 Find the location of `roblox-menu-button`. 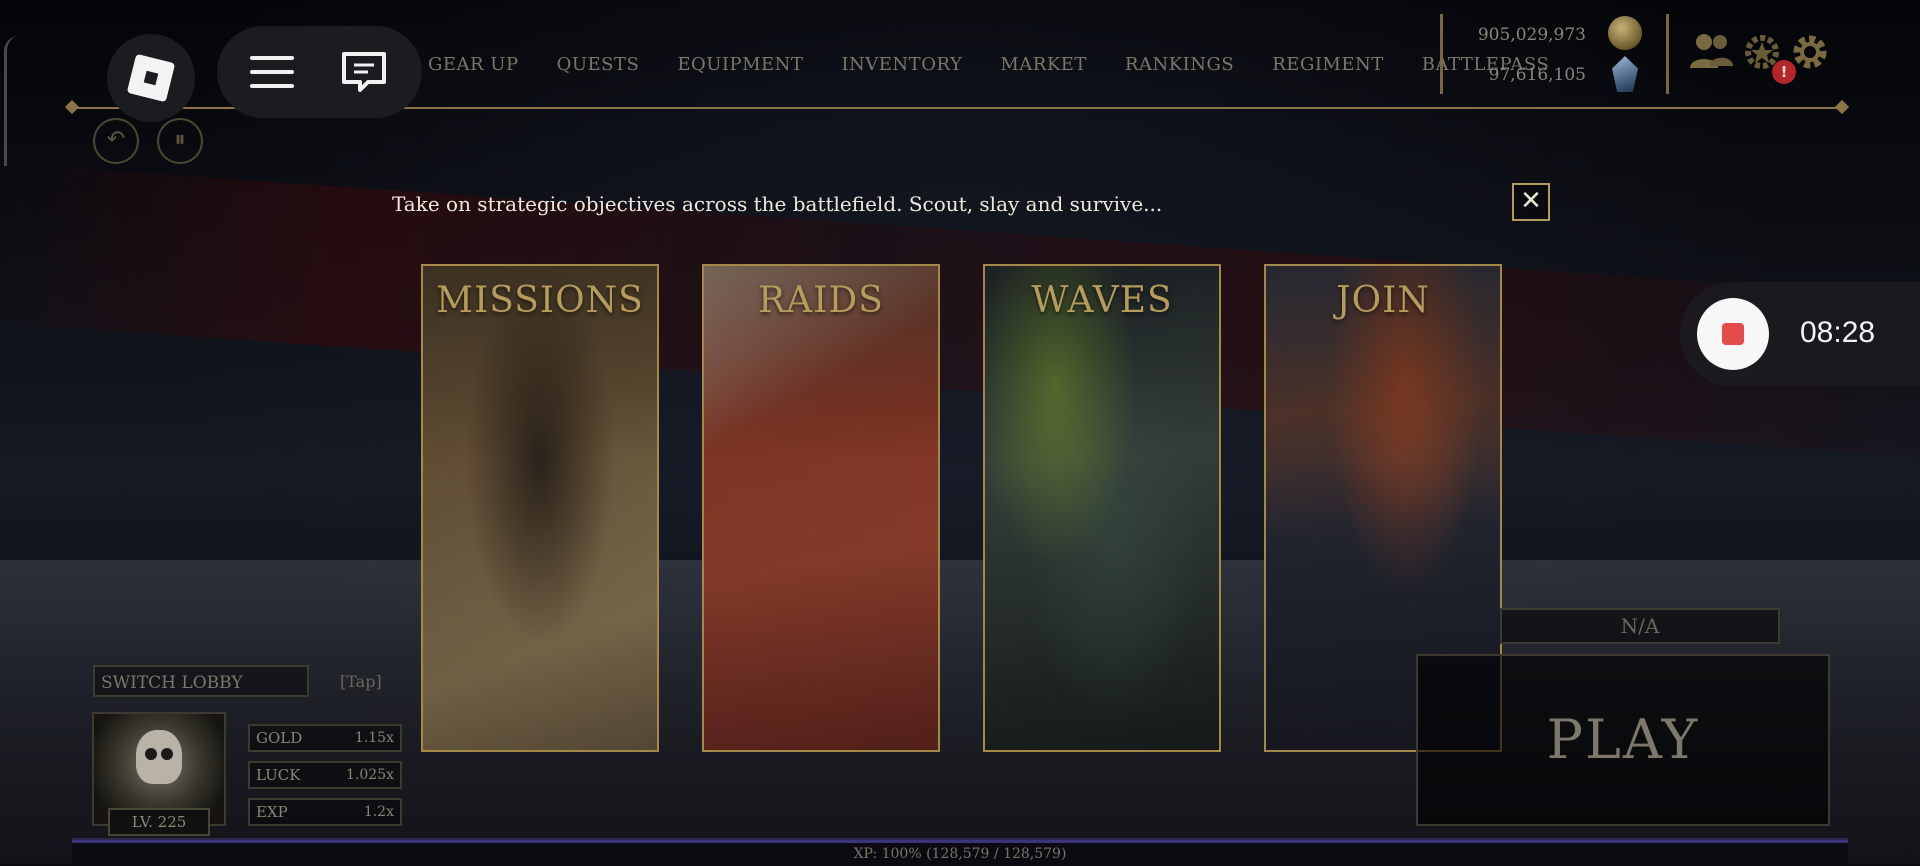

roblox-menu-button is located at coordinates (151, 78).